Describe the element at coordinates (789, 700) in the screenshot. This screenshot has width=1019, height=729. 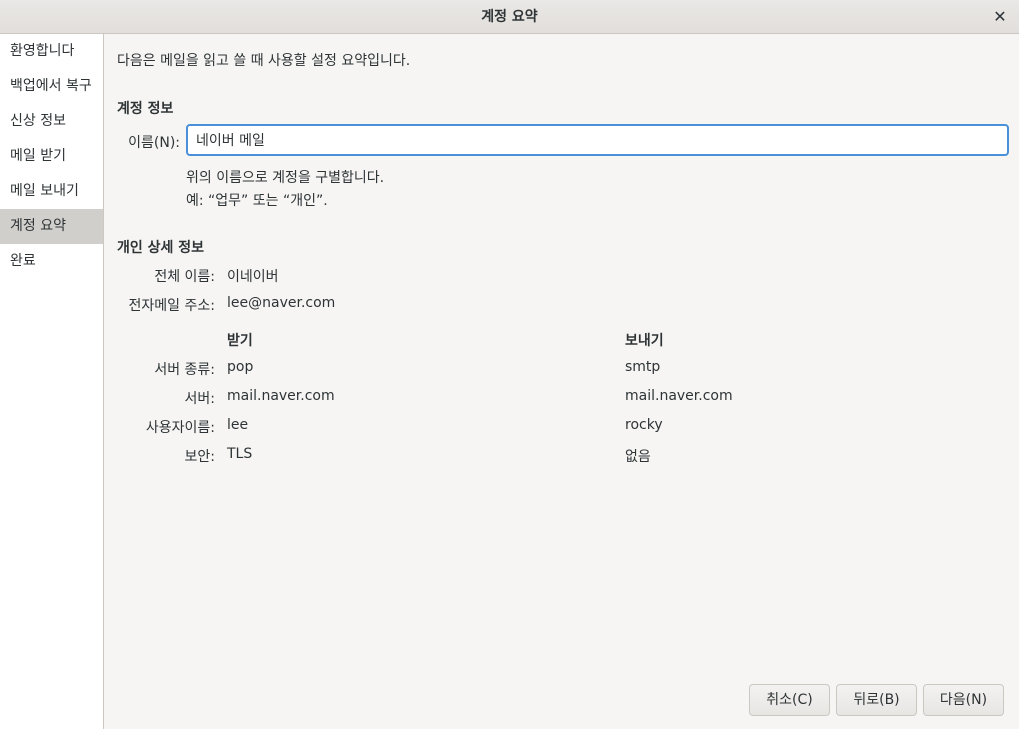
I see `cancel-button: 취소(C)` at that location.